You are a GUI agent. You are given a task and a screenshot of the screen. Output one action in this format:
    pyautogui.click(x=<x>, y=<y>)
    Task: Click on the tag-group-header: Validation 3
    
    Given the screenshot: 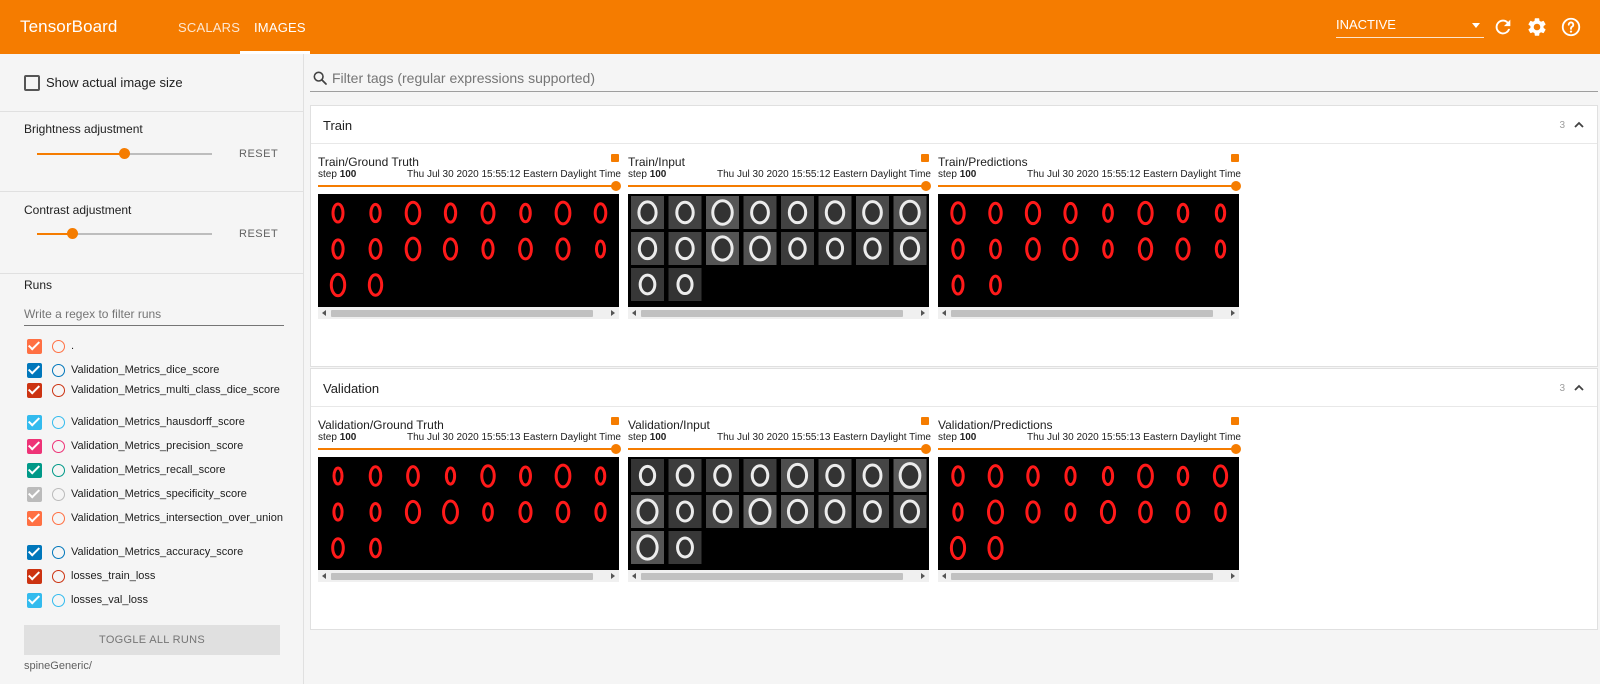 What is the action you would take?
    pyautogui.click(x=954, y=388)
    